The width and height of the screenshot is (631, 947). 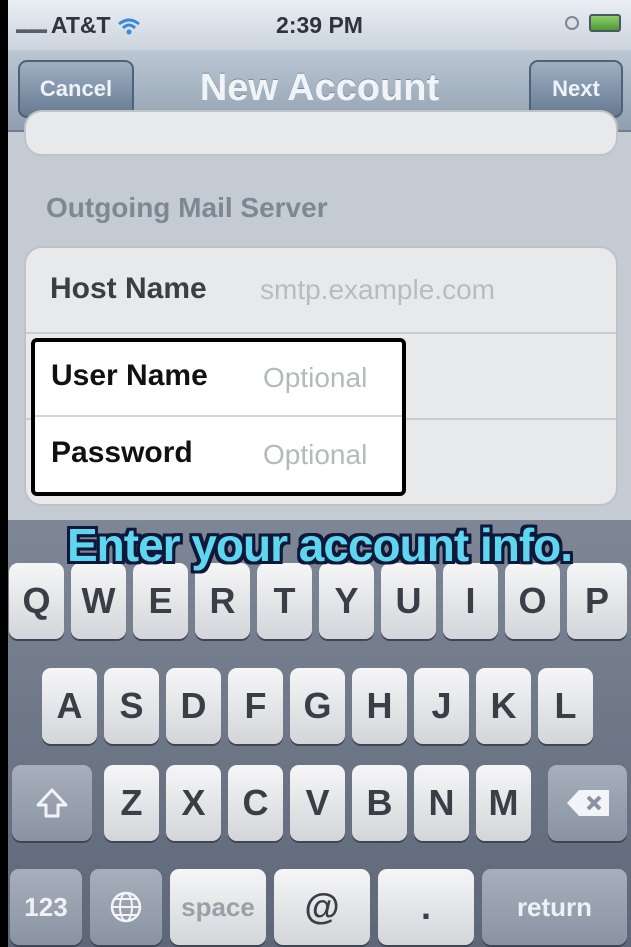 What do you see at coordinates (36, 601) in the screenshot?
I see `key-q: Q` at bounding box center [36, 601].